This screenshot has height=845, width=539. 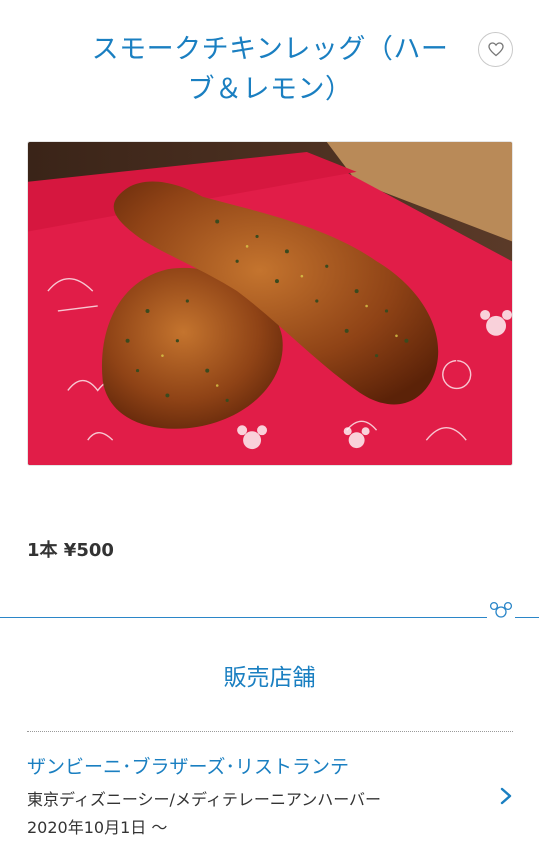 What do you see at coordinates (506, 796) in the screenshot?
I see `chevron-right-icon` at bounding box center [506, 796].